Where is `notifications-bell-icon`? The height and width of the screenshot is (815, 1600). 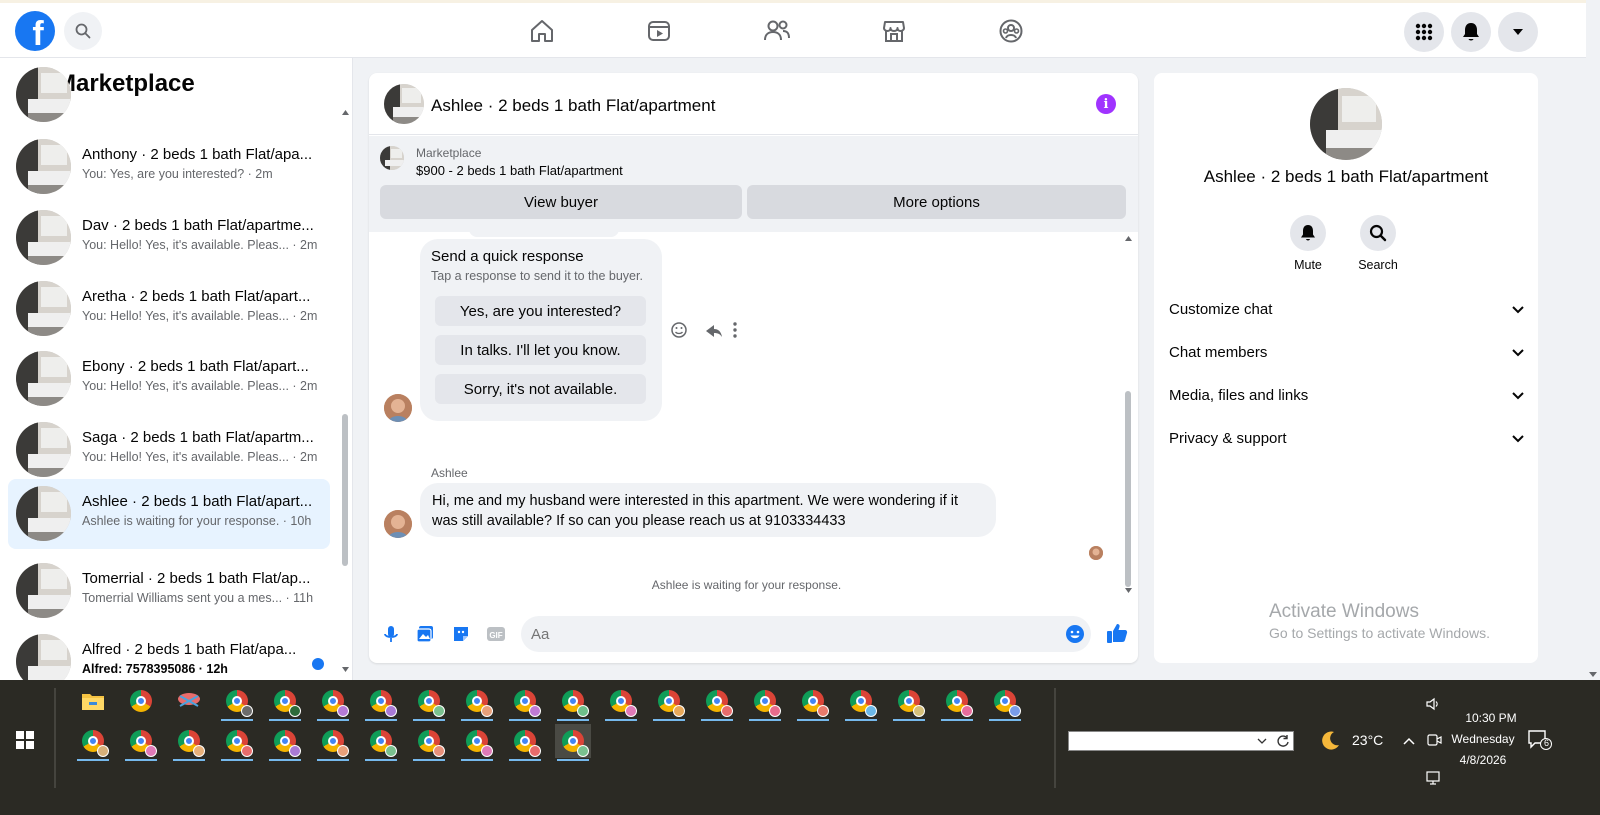 notifications-bell-icon is located at coordinates (1471, 32).